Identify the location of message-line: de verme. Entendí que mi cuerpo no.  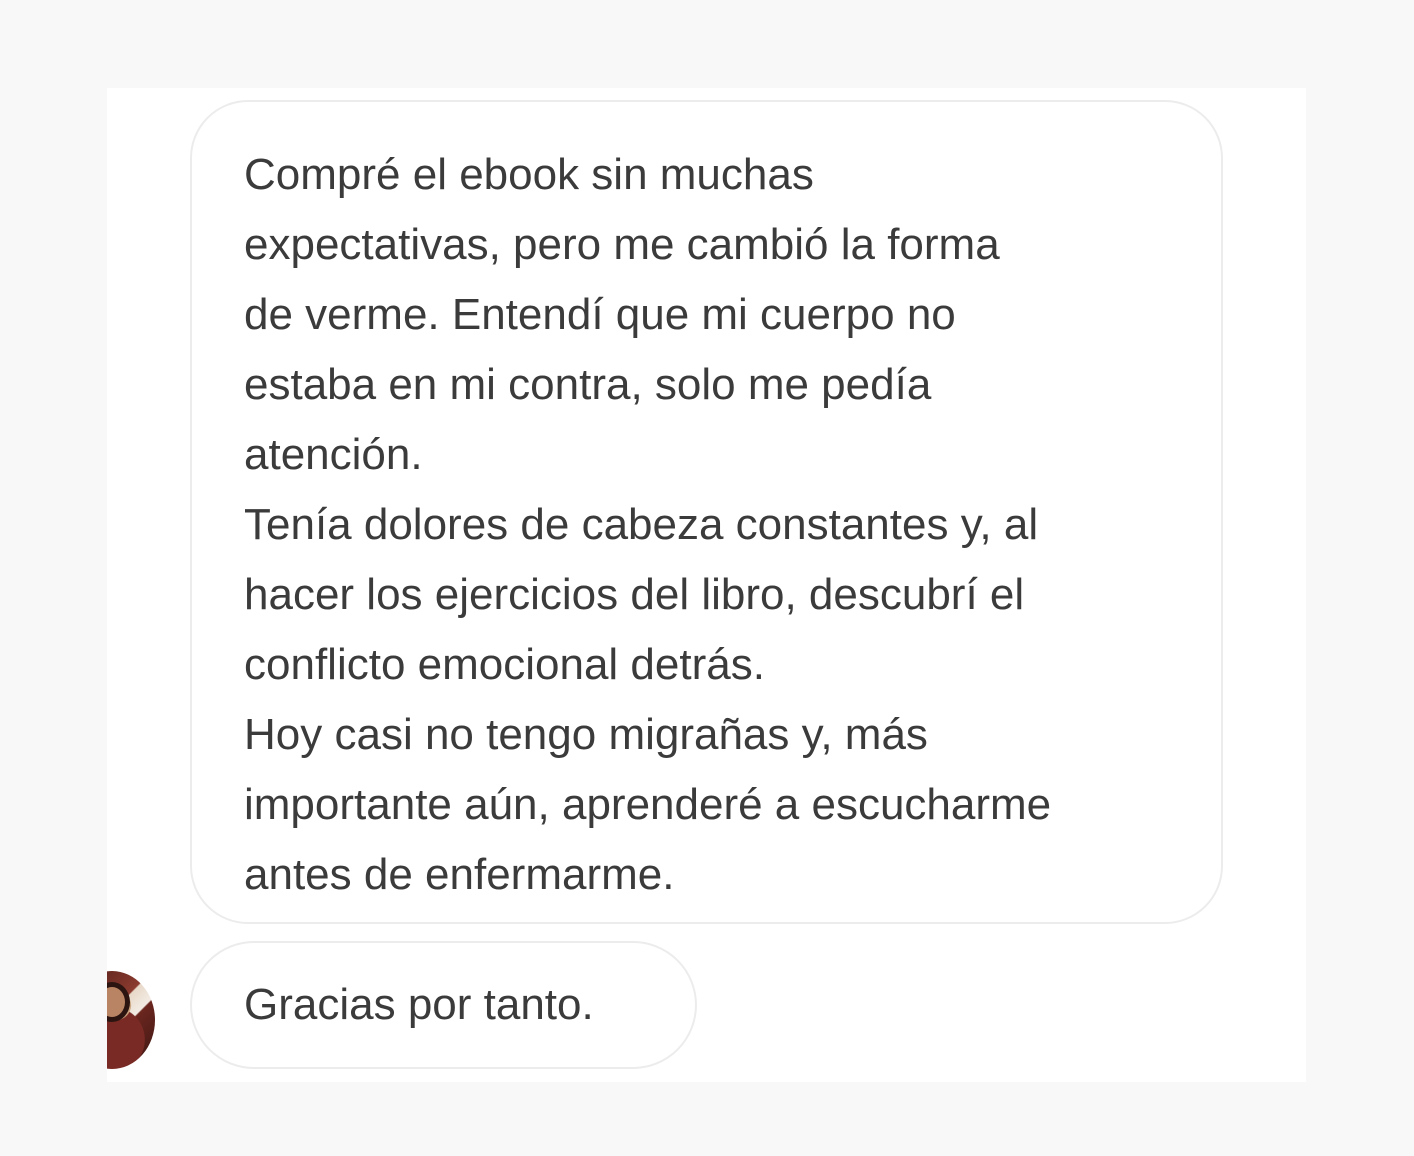
(600, 314).